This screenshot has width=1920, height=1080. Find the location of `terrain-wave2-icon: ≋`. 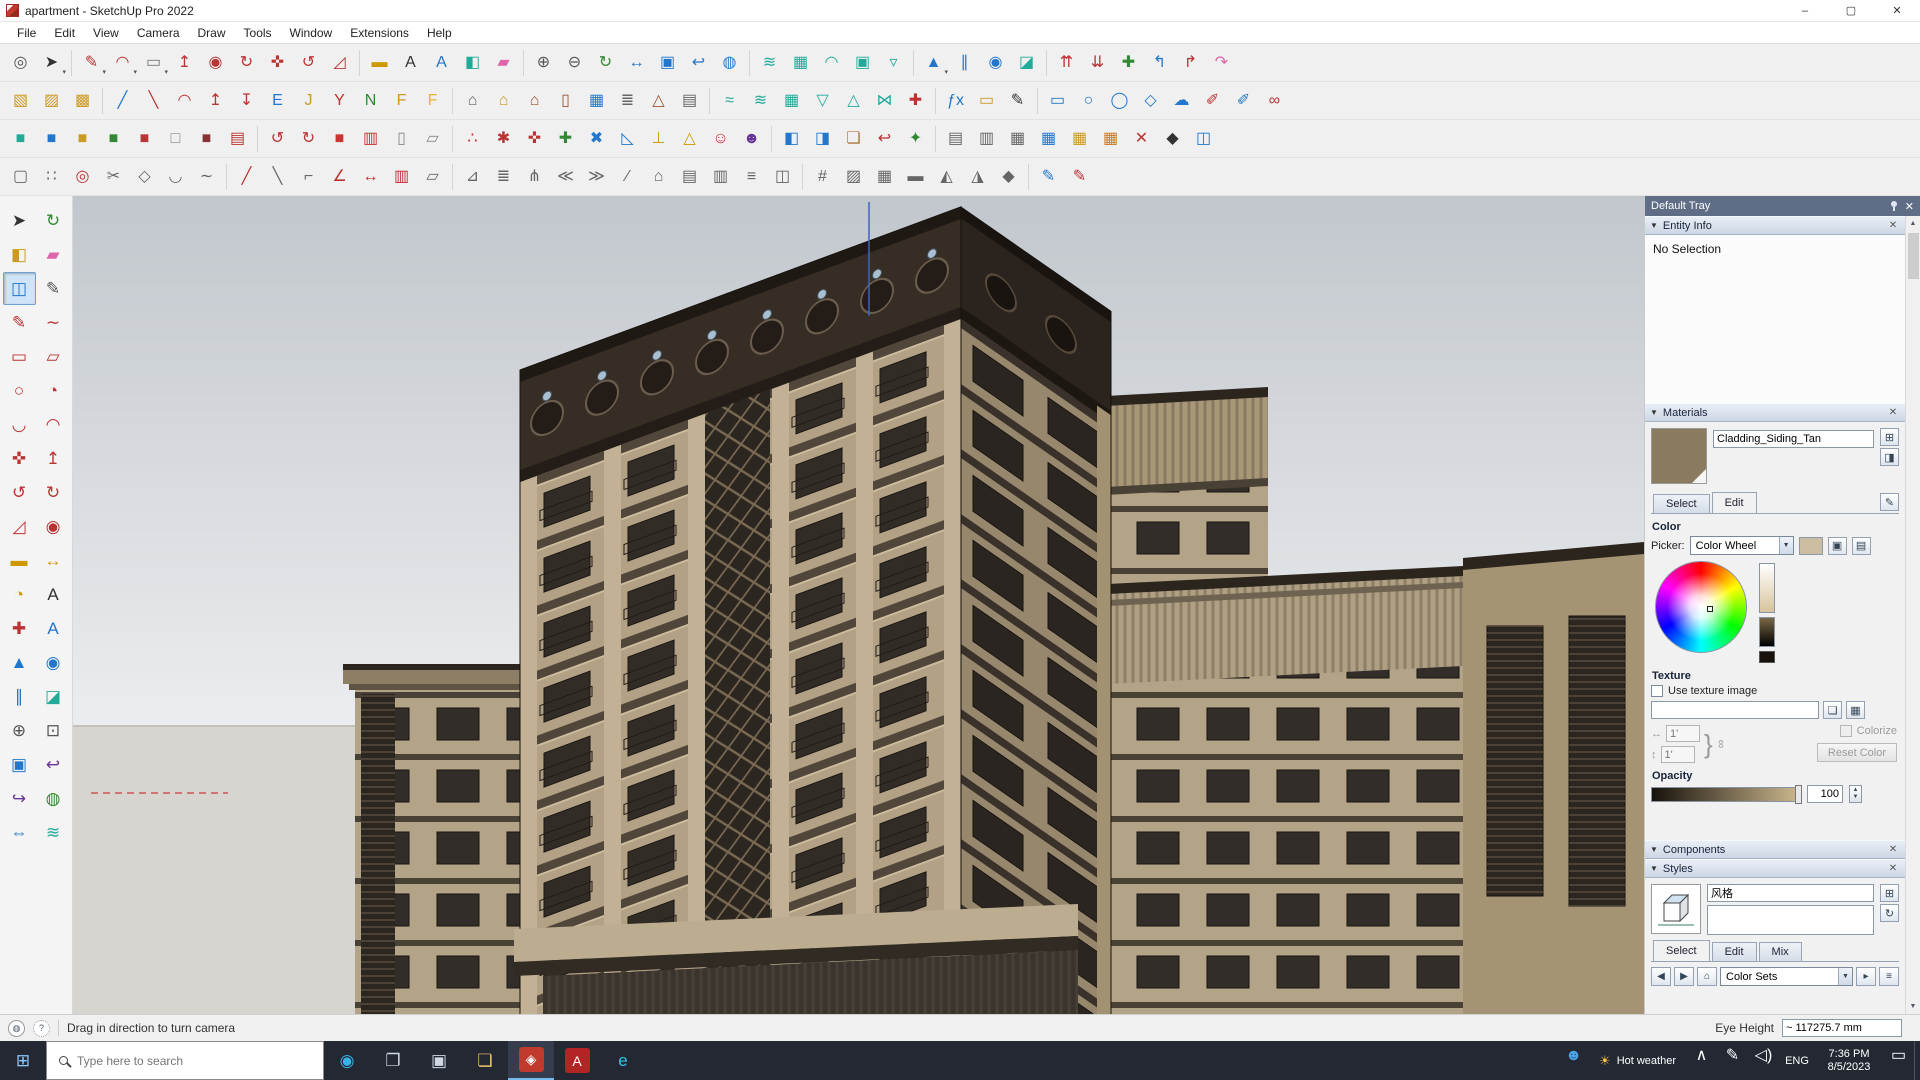

terrain-wave2-icon: ≋ is located at coordinates (760, 100).